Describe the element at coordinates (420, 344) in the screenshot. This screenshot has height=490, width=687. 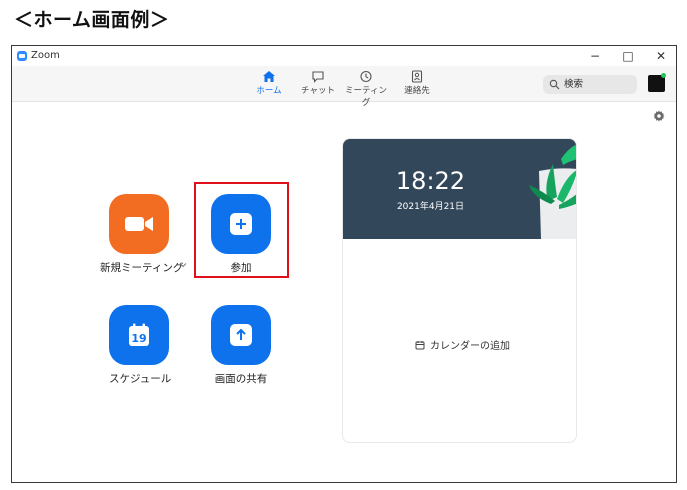
I see `calendar-small-icon` at that location.